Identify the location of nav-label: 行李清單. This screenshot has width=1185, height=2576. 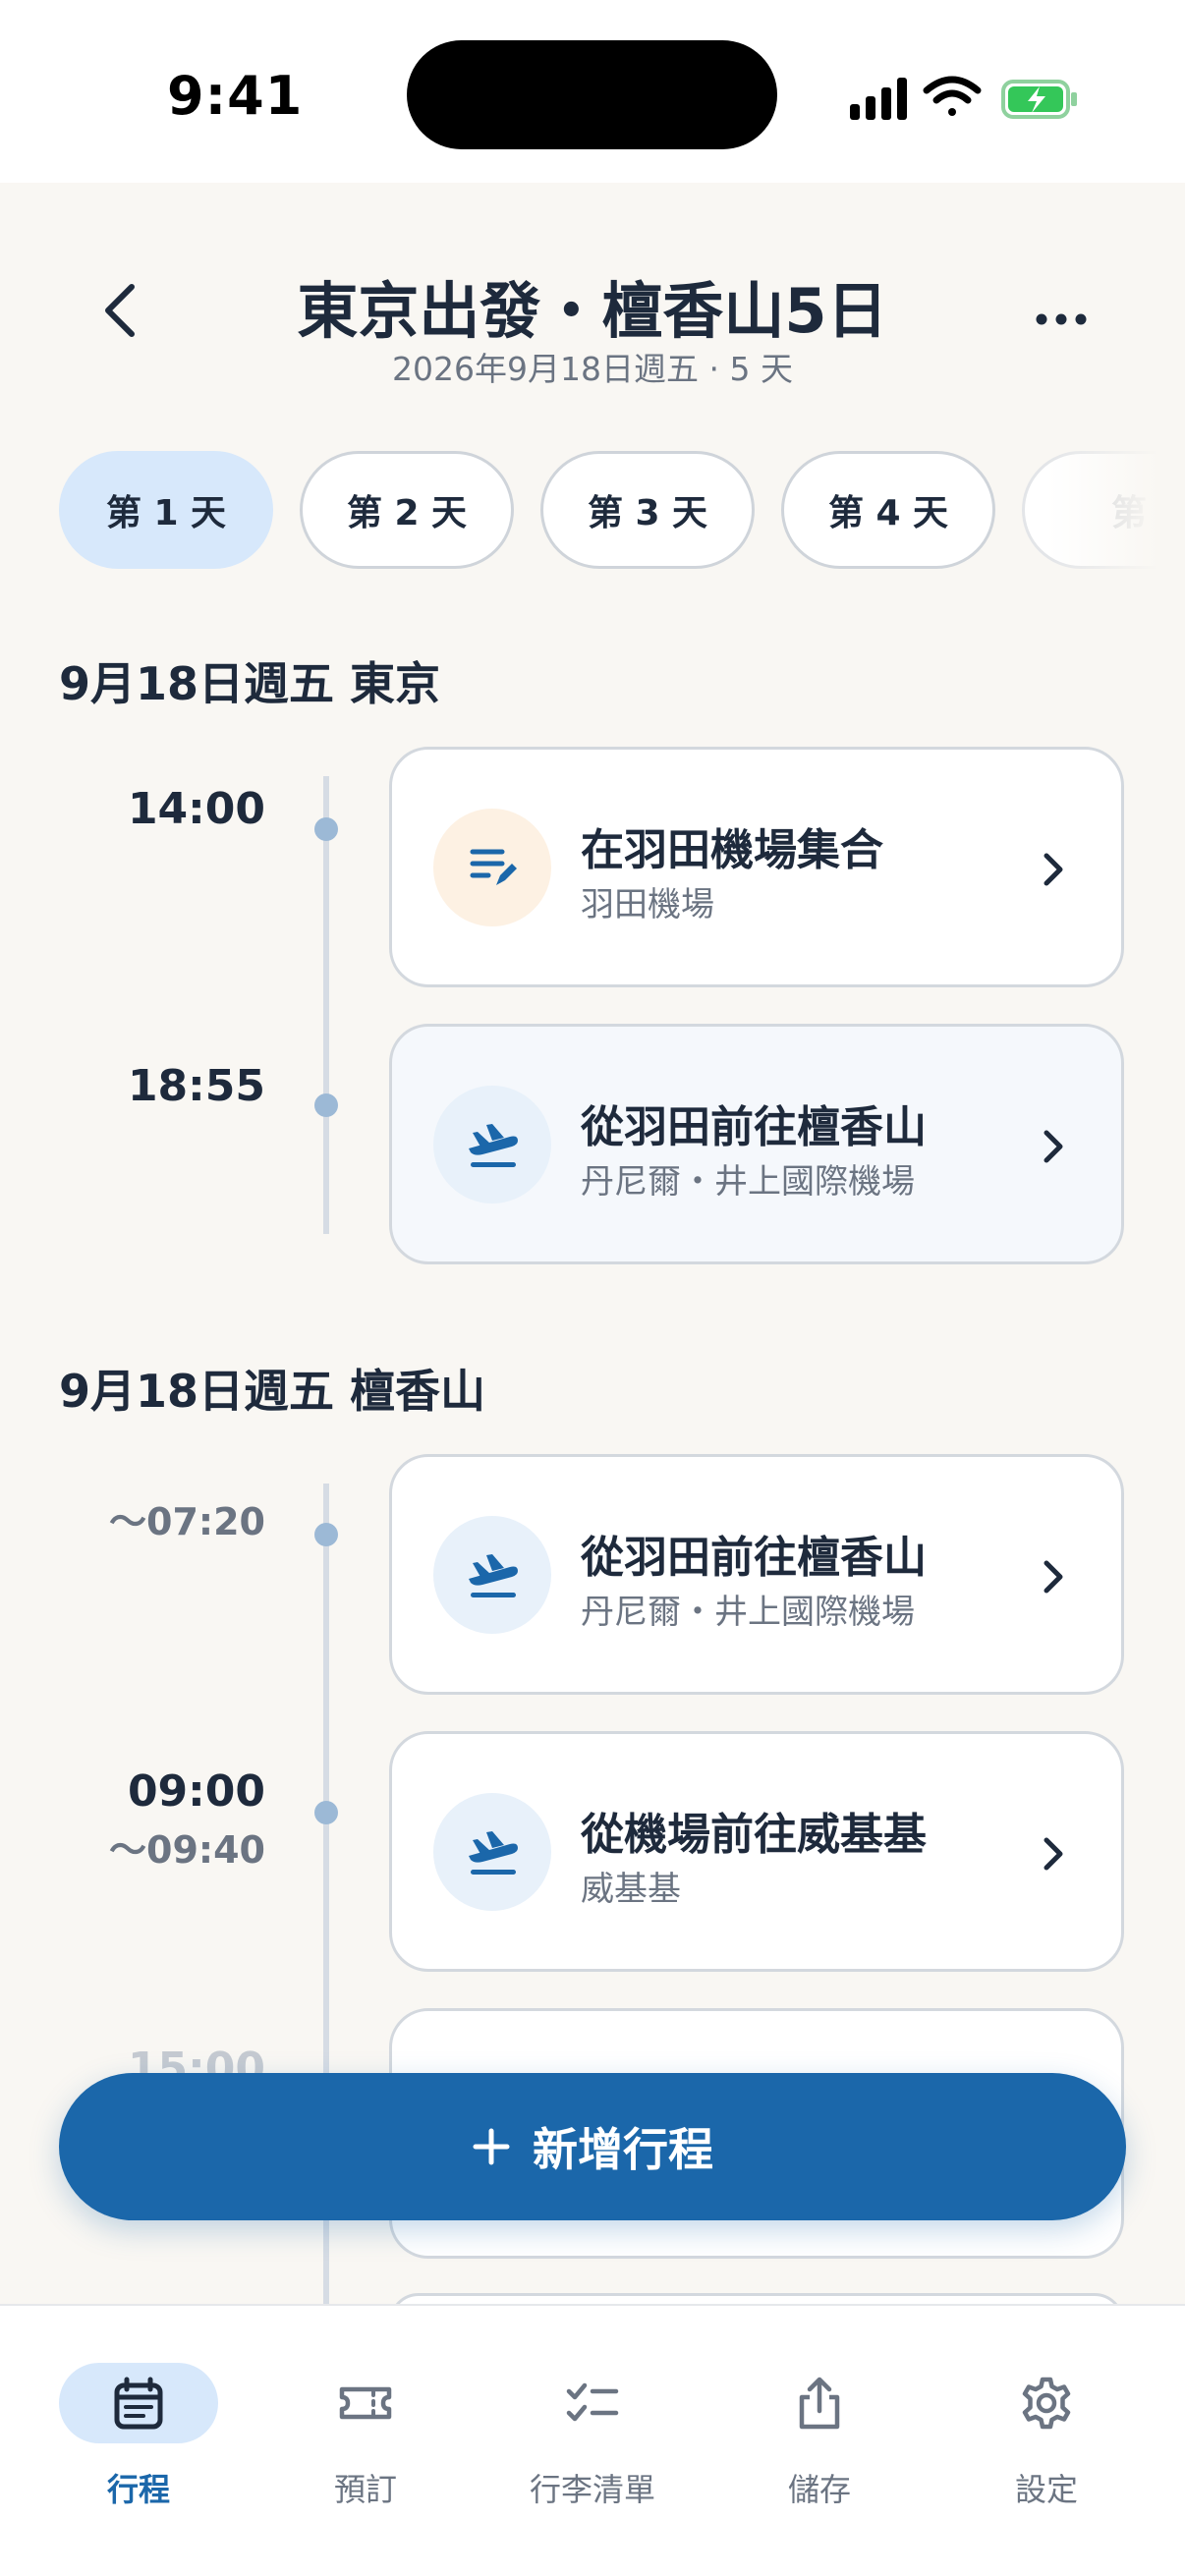
(592, 2489).